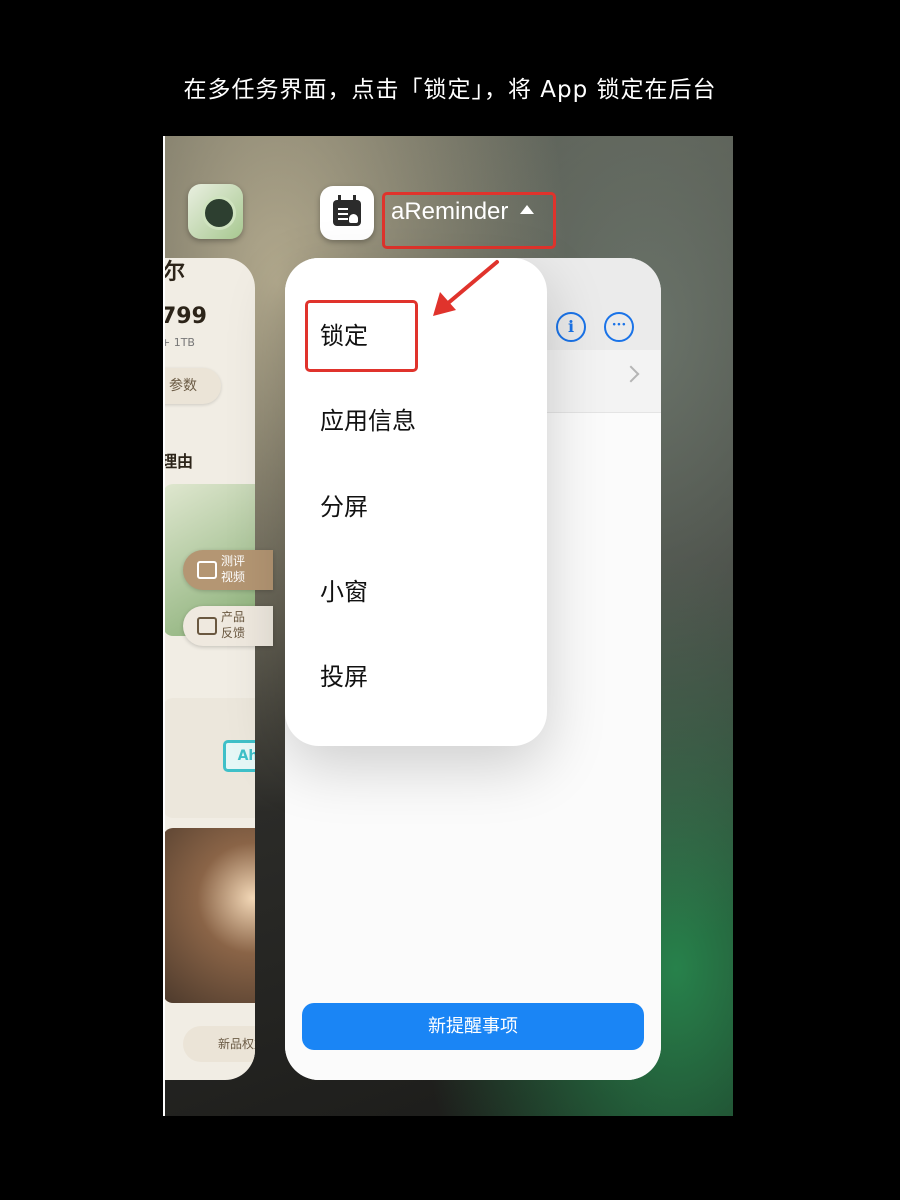 The width and height of the screenshot is (900, 1200). I want to click on areminder-app-icon, so click(347, 213).